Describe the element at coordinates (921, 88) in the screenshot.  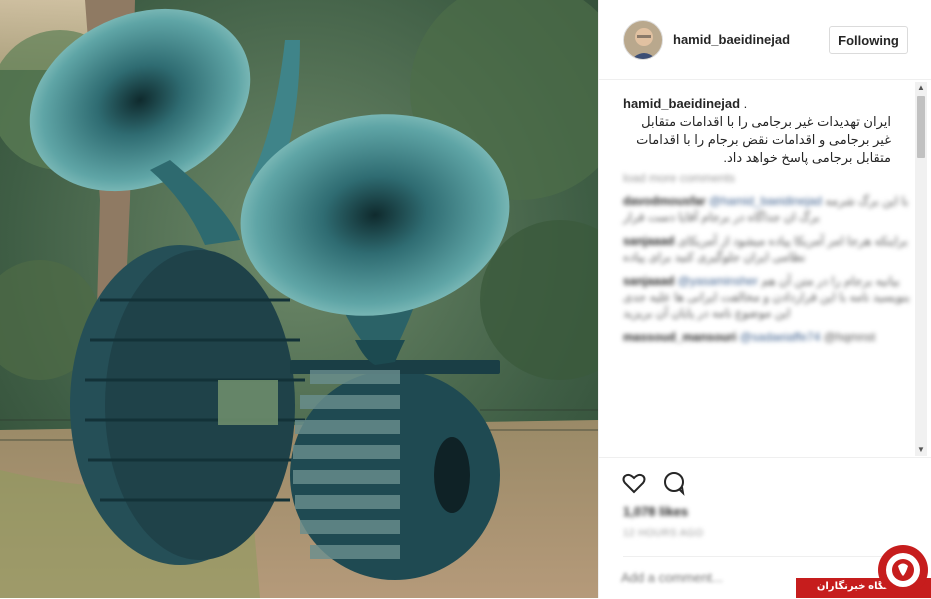
I see `scroll-up-arrow-icon: ▲` at that location.